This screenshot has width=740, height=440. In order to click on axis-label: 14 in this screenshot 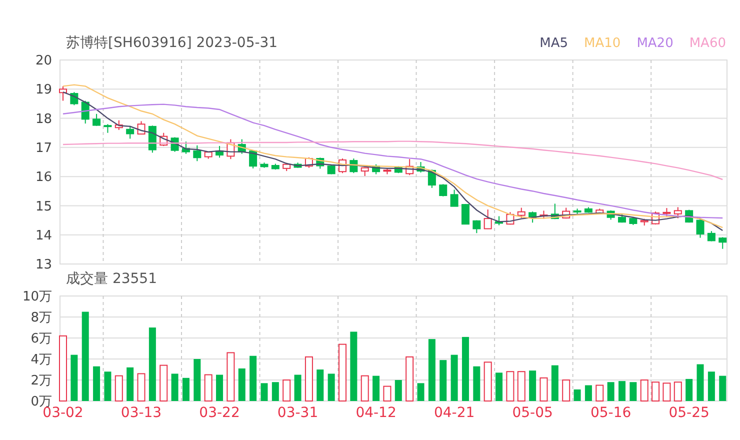, I will do `click(43, 236)`.